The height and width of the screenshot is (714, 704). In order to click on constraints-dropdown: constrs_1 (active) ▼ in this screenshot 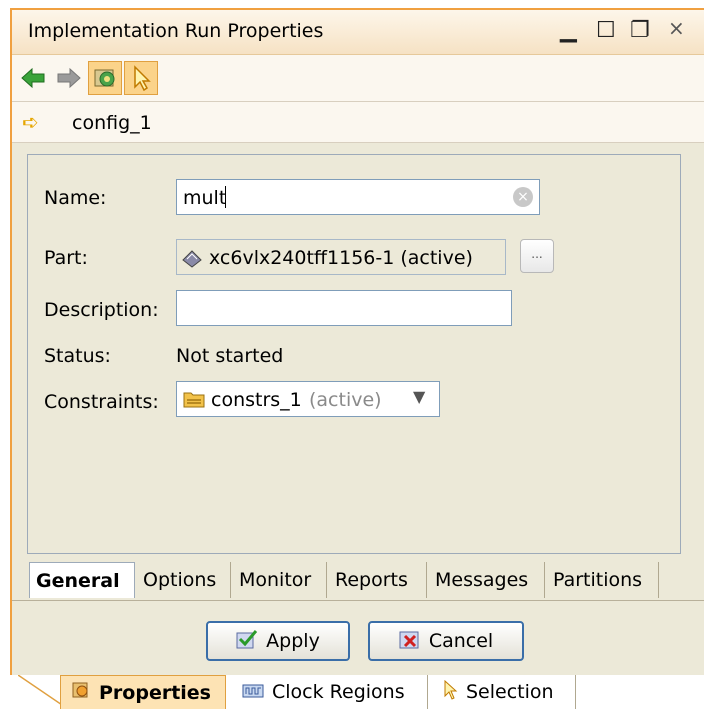, I will do `click(308, 399)`.